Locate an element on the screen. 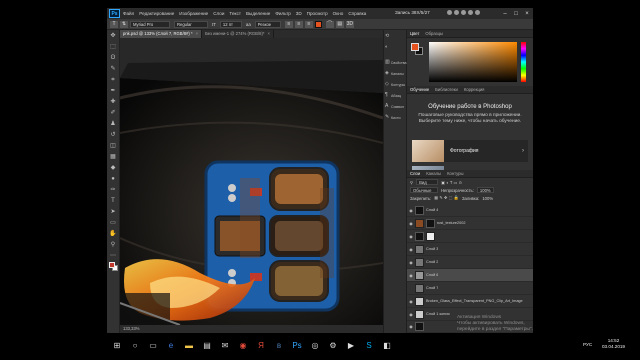 This screenshot has height=360, width=640. close-window-icon: × is located at coordinates (527, 13).